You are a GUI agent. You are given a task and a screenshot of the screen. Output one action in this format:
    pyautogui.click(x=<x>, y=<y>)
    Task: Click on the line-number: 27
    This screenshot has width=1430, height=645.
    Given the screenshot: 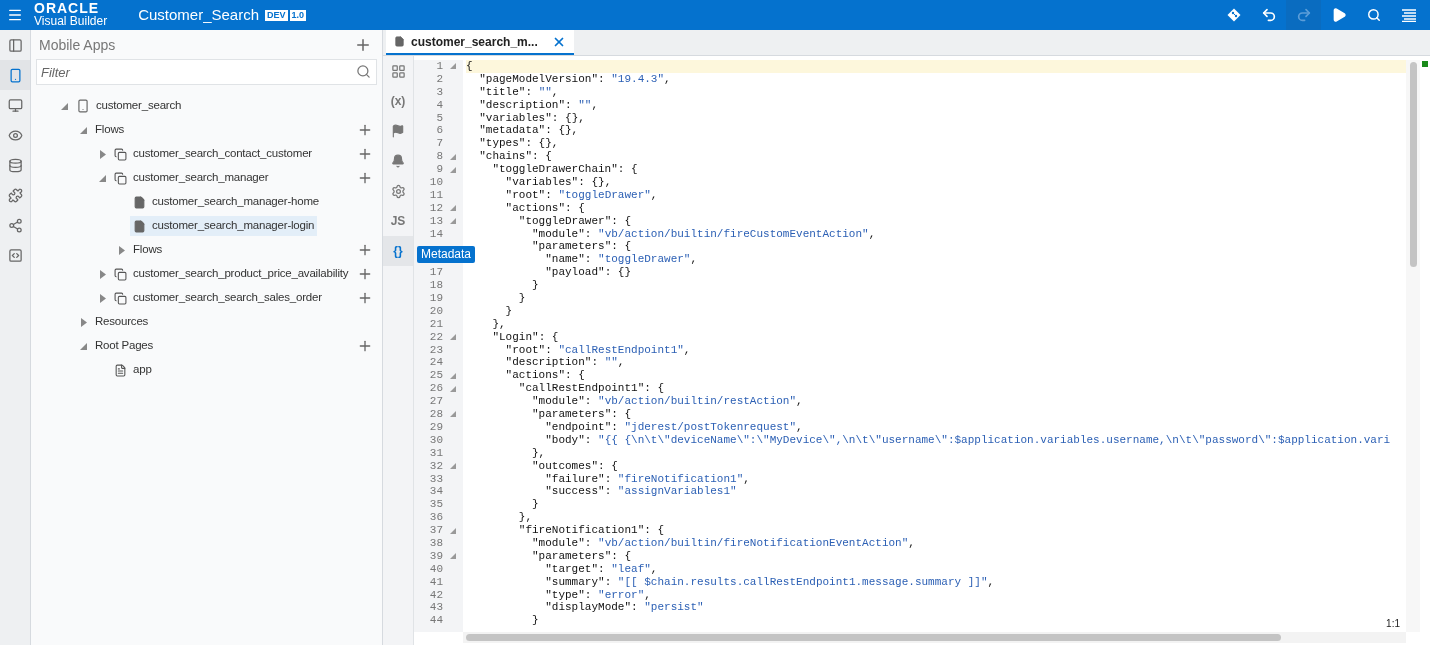 What is the action you would take?
    pyautogui.click(x=436, y=401)
    